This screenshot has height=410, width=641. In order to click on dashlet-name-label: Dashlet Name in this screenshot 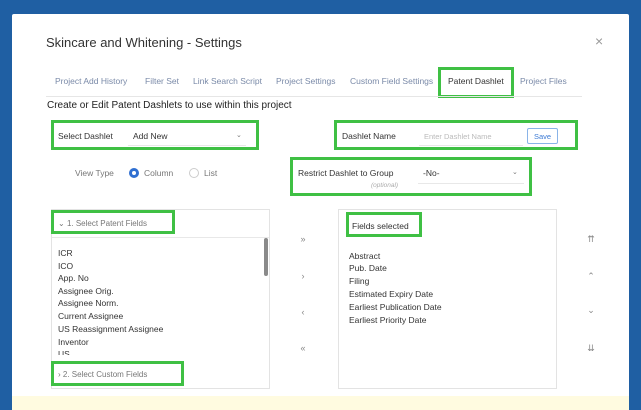, I will do `click(369, 136)`.